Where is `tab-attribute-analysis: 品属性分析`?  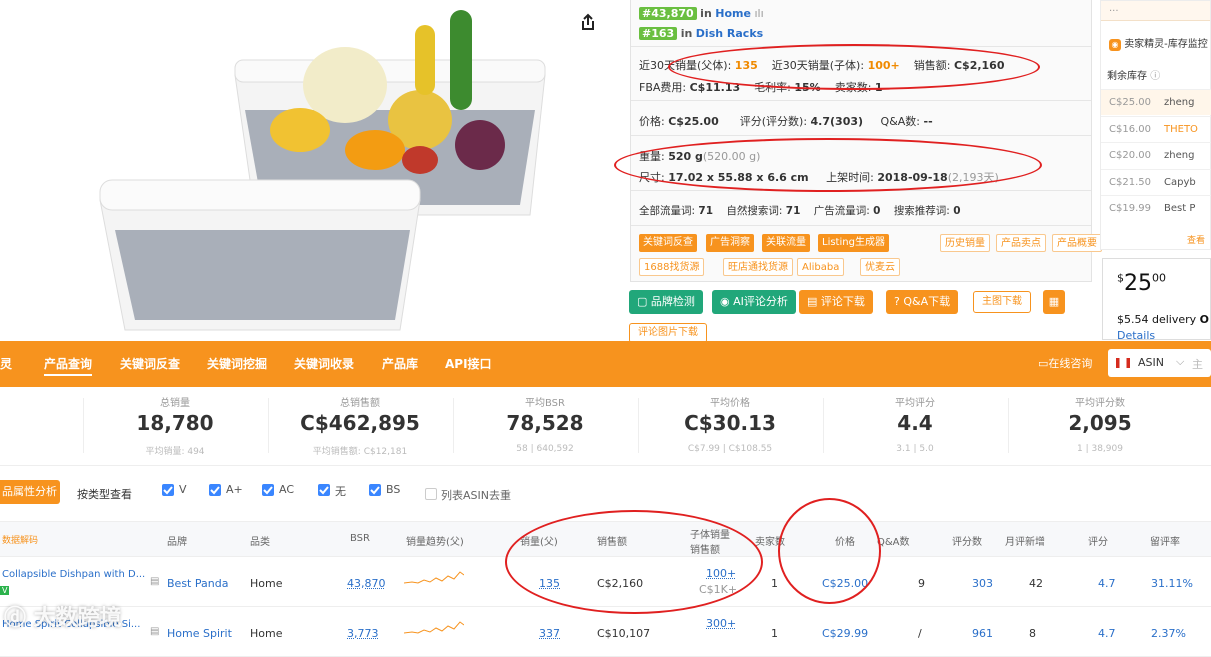 tab-attribute-analysis: 品属性分析 is located at coordinates (30, 492).